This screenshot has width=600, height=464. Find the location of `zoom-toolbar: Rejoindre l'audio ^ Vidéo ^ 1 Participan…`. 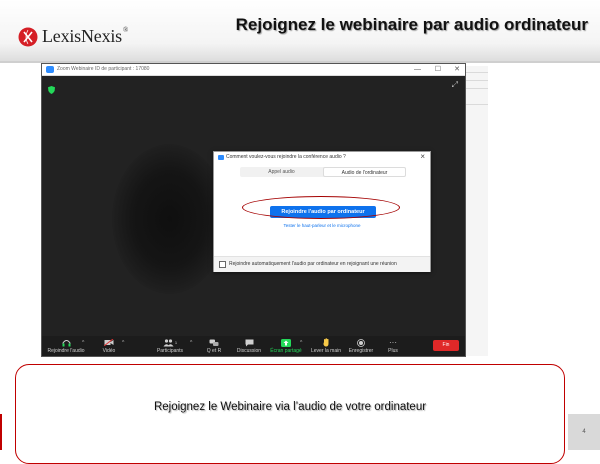

zoom-toolbar: Rejoindre l'audio ^ Vidéo ^ 1 Participan… is located at coordinates (253, 346).